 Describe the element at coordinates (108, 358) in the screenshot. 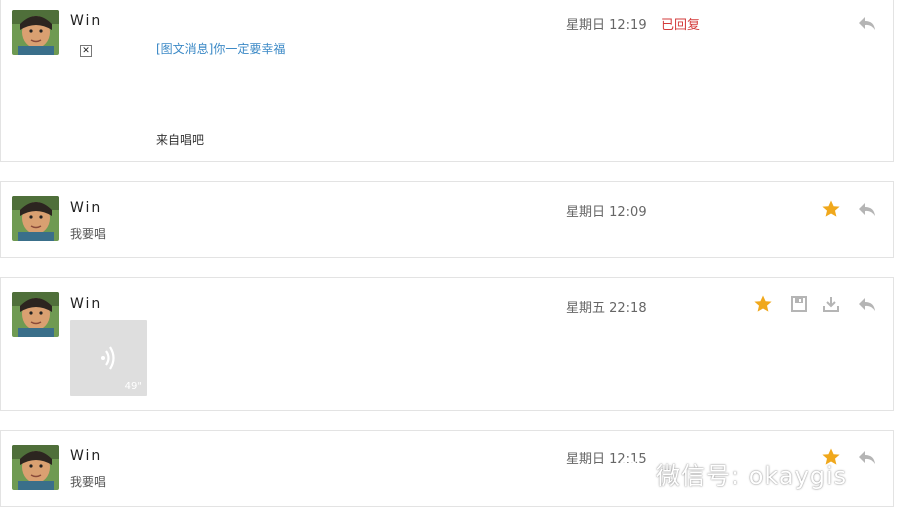

I see `voice-message: 49"` at that location.